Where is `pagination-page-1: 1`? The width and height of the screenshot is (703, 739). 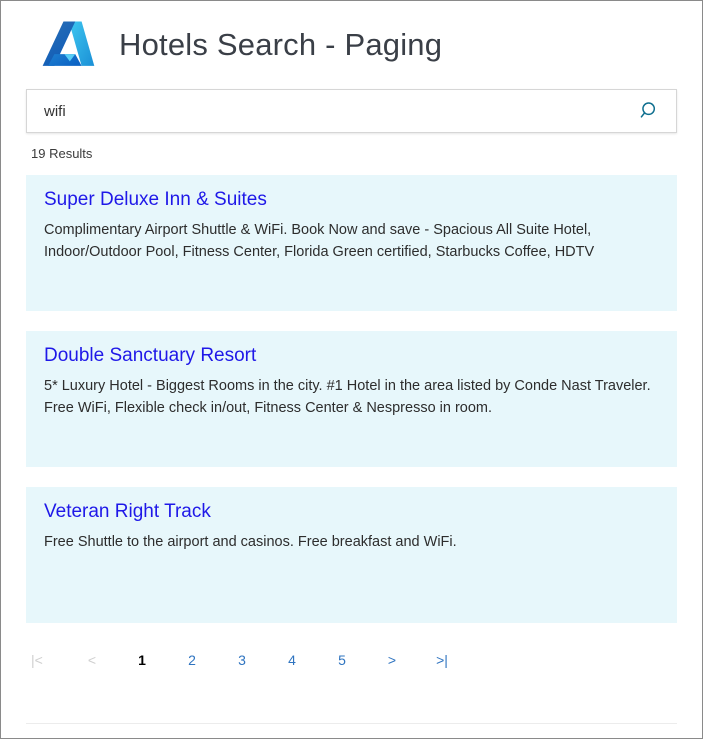
pagination-page-1: 1 is located at coordinates (142, 660).